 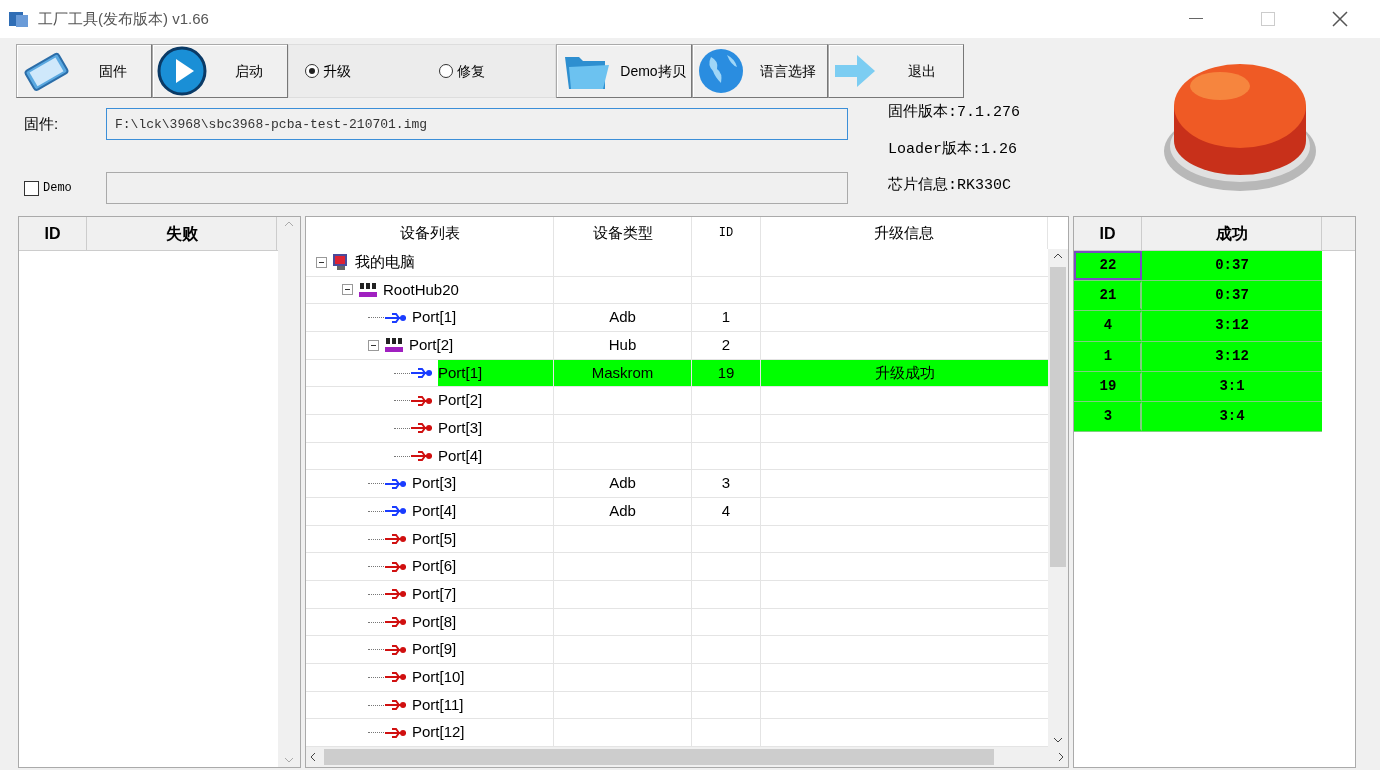 I want to click on close-icon, so click(x=1340, y=19).